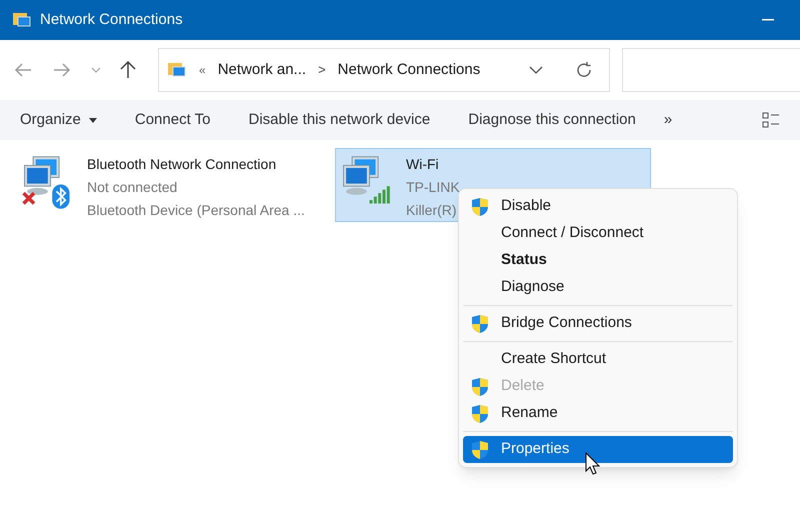 The height and width of the screenshot is (505, 800). What do you see at coordinates (62, 70) in the screenshot?
I see `forward-arrow-icon` at bounding box center [62, 70].